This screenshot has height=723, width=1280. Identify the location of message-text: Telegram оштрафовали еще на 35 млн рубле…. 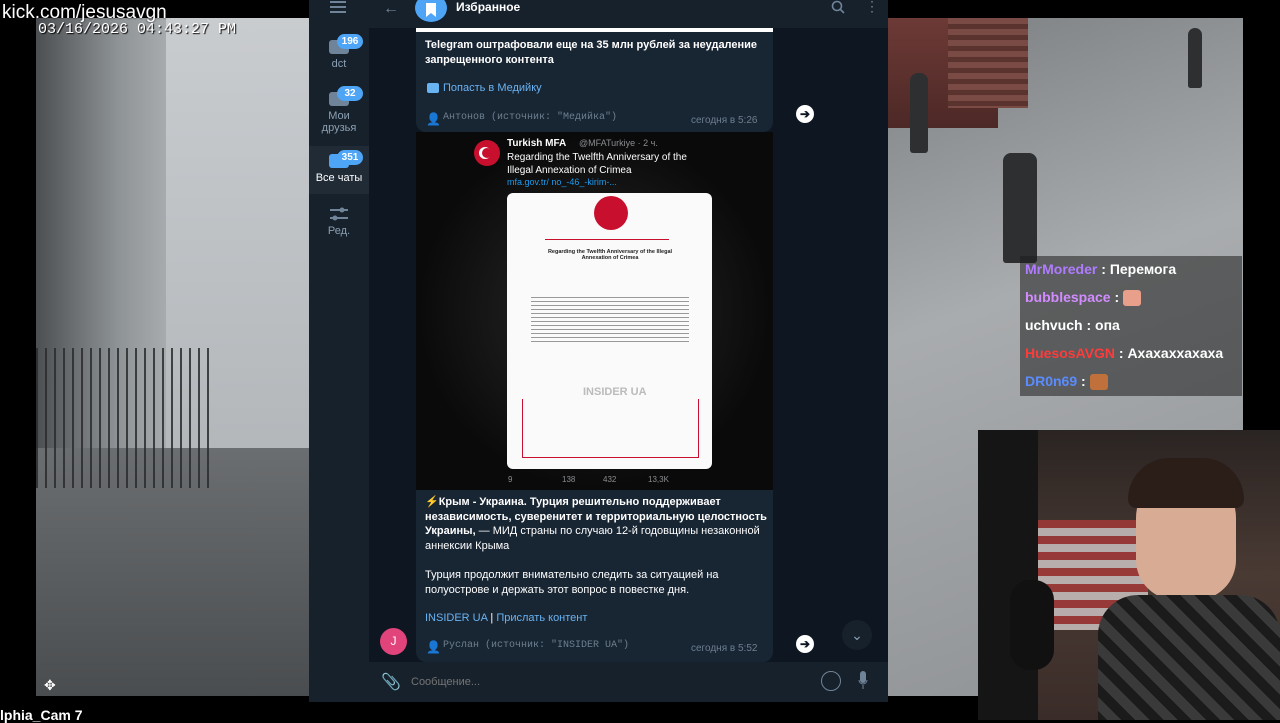
(591, 52).